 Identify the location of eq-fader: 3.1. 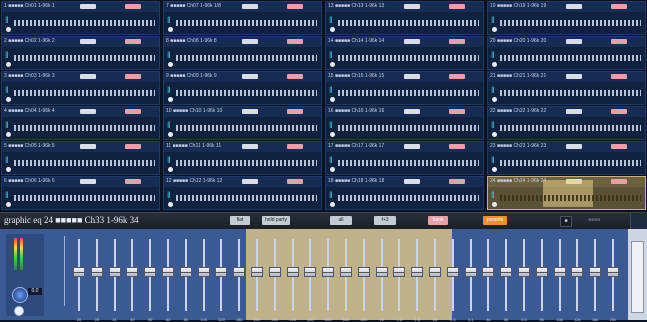
(471, 280).